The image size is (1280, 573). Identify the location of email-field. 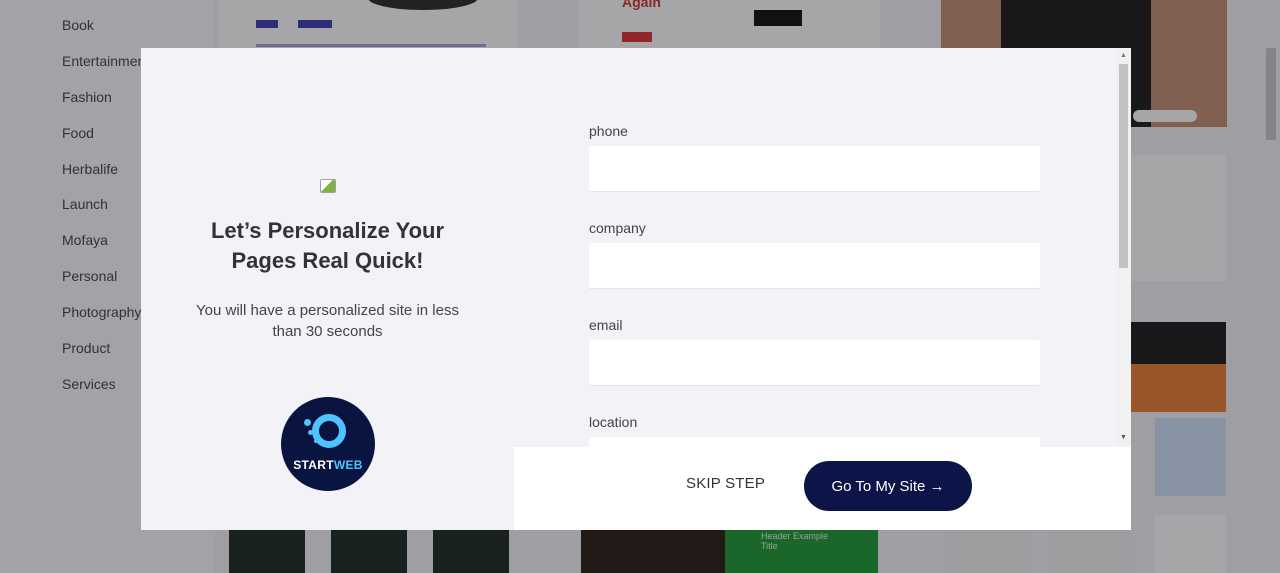
(814, 363).